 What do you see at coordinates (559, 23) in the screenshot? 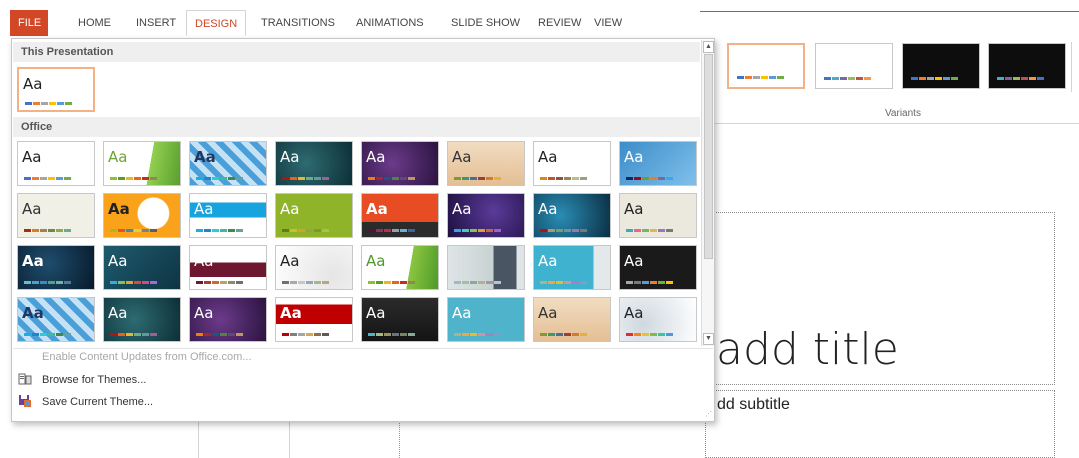
I see `tab-review: REVIEW` at bounding box center [559, 23].